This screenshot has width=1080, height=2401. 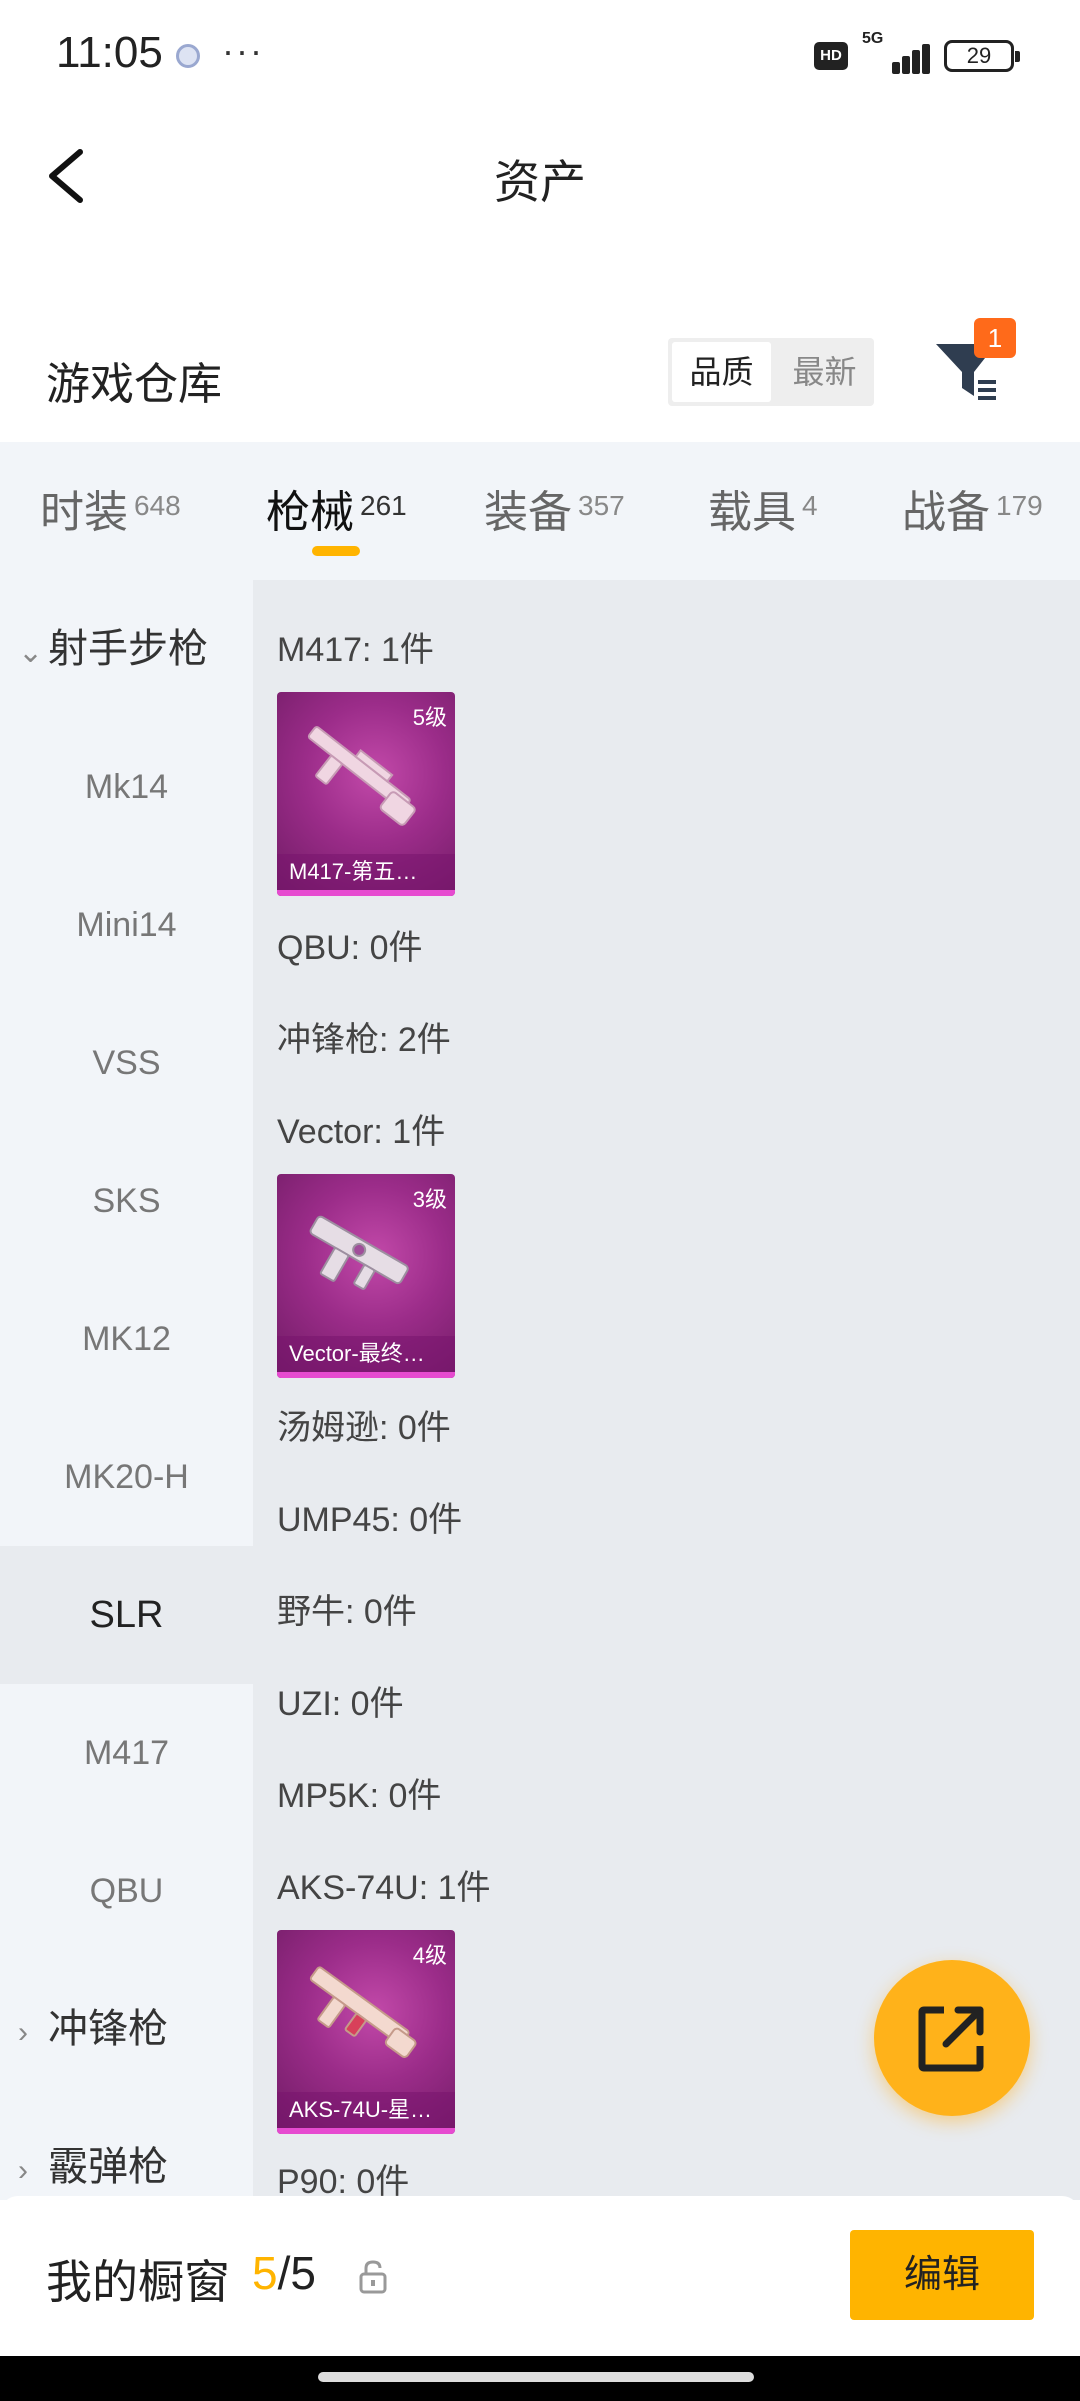 What do you see at coordinates (540, 182) in the screenshot?
I see `page-title: 资产` at bounding box center [540, 182].